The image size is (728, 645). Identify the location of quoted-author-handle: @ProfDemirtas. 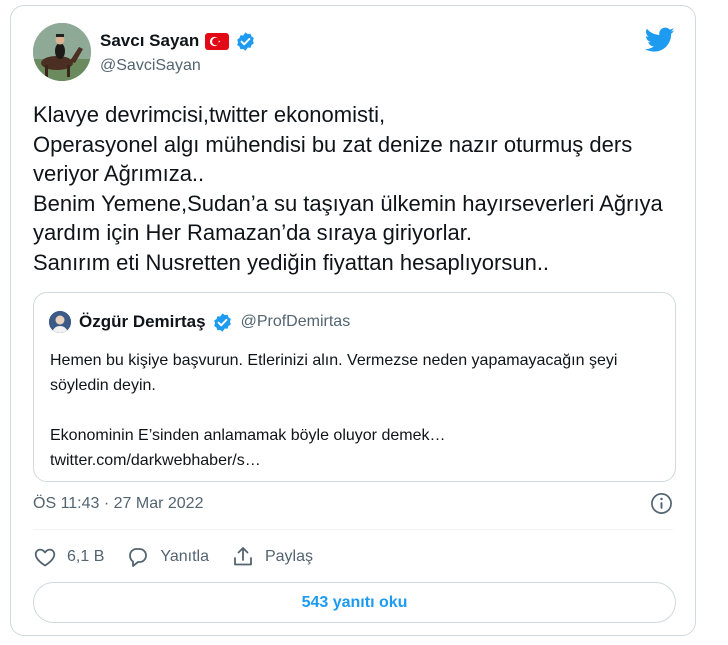
(295, 321).